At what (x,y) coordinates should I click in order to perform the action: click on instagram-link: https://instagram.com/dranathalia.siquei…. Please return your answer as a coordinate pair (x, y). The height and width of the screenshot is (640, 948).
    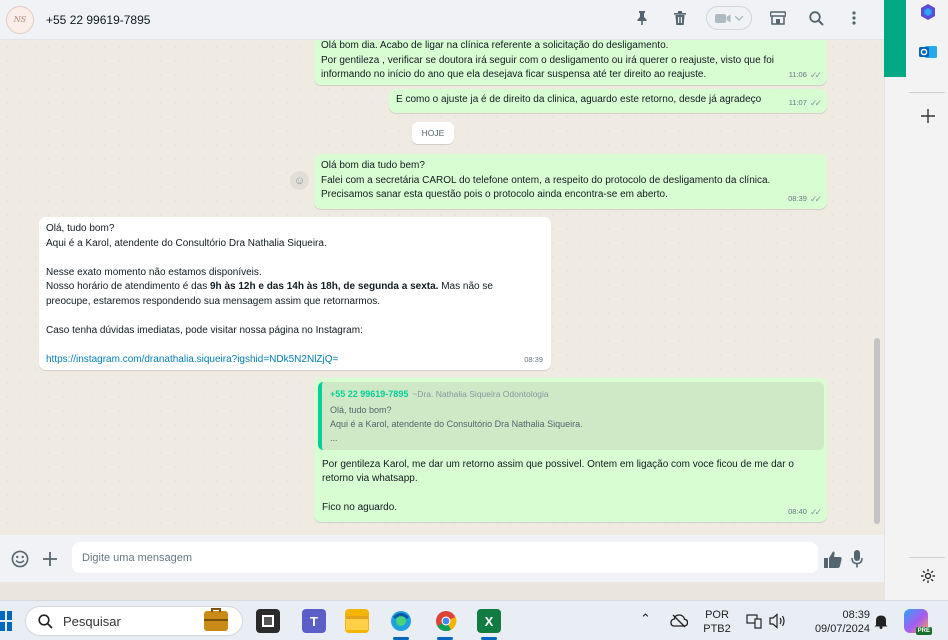
    Looking at the image, I should click on (294, 360).